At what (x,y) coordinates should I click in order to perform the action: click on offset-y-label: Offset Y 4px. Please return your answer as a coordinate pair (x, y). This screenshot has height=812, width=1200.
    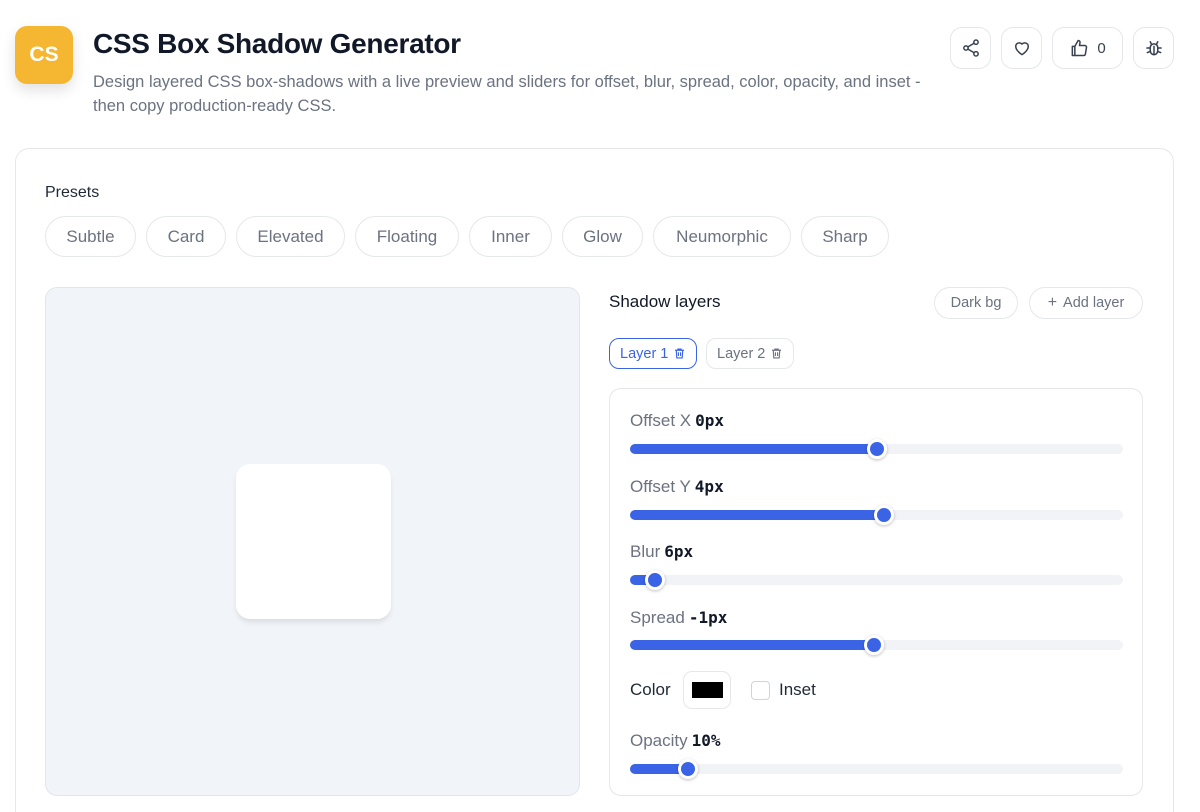
    Looking at the image, I should click on (677, 487).